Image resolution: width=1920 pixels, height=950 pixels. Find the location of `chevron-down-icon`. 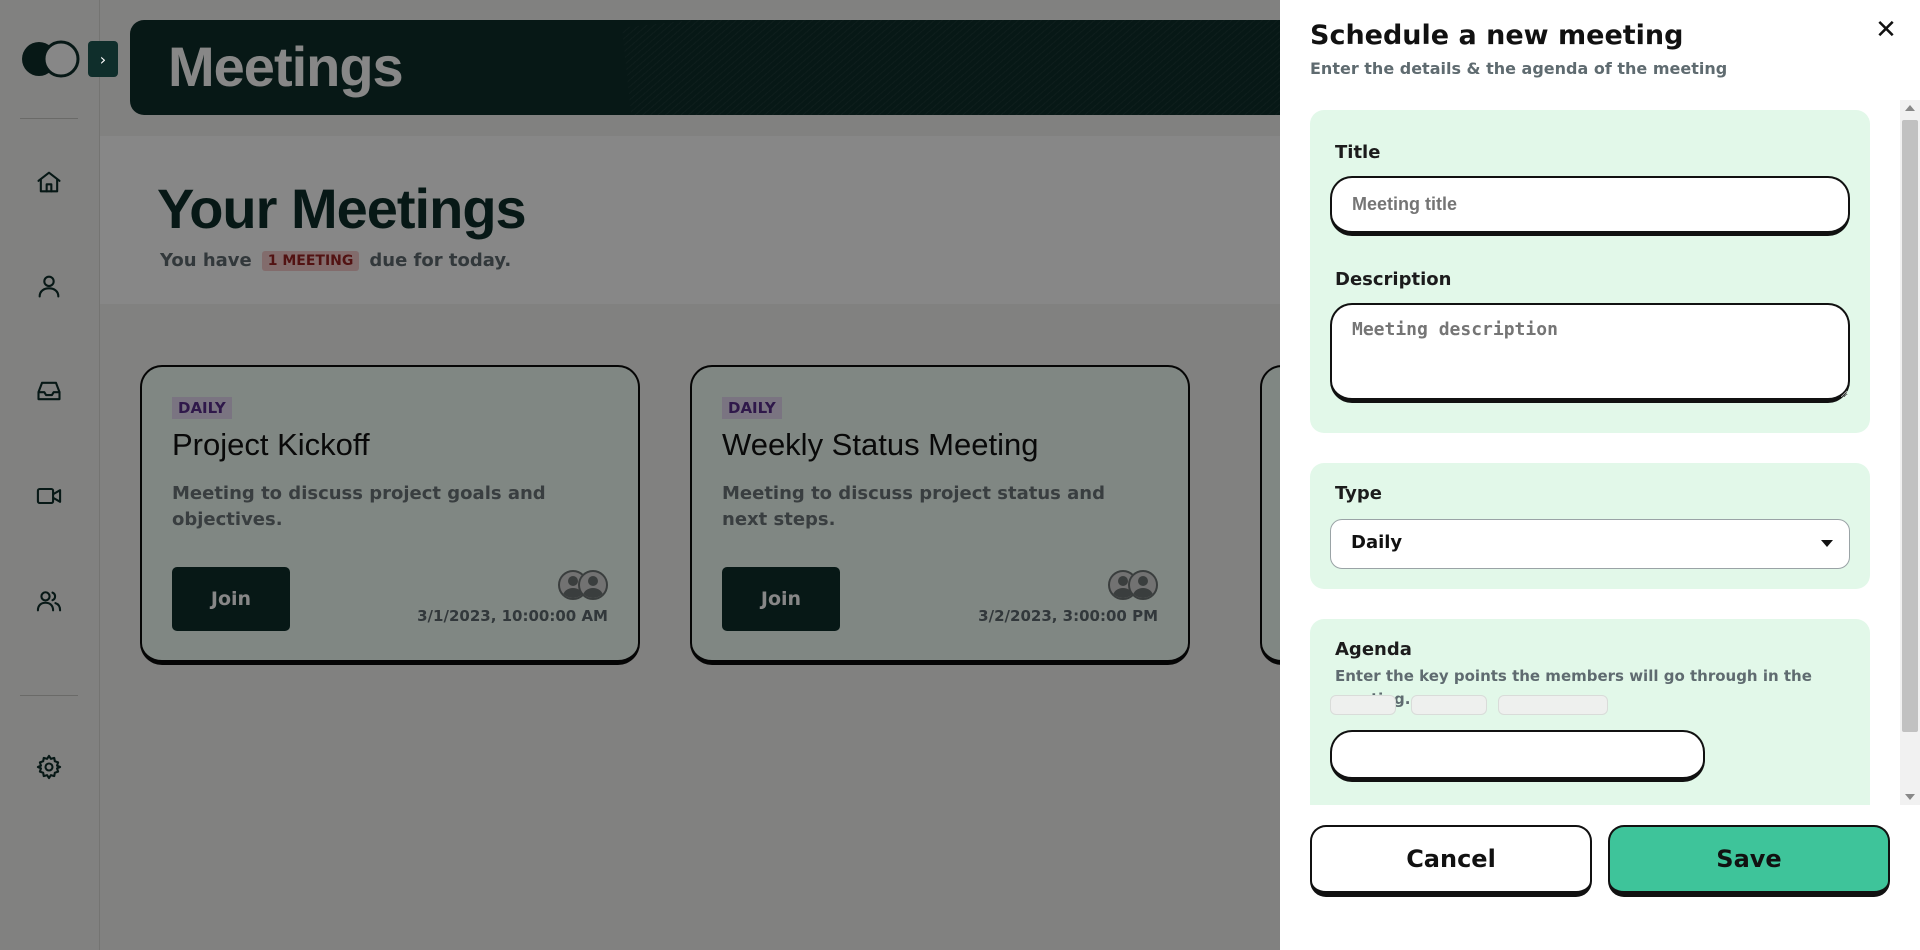

chevron-down-icon is located at coordinates (1827, 543).